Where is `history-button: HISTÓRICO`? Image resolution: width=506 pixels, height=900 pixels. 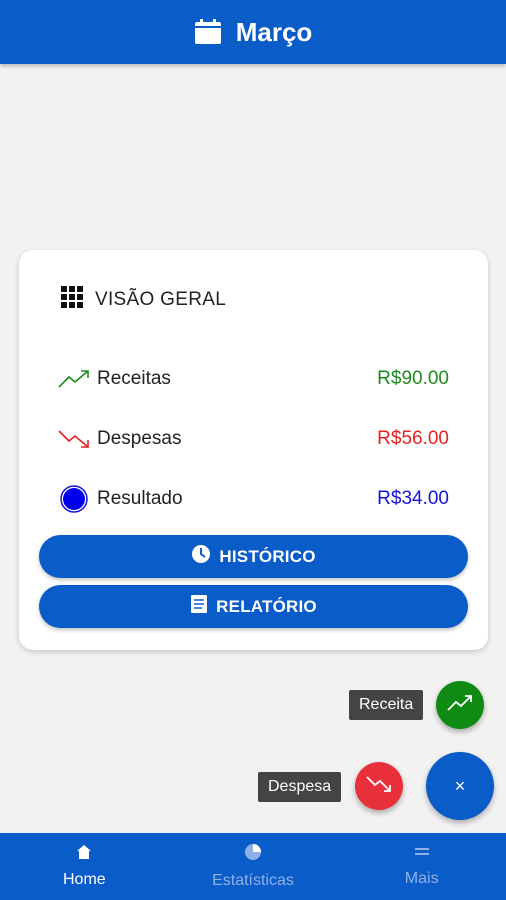
history-button: HISTÓRICO is located at coordinates (253, 556).